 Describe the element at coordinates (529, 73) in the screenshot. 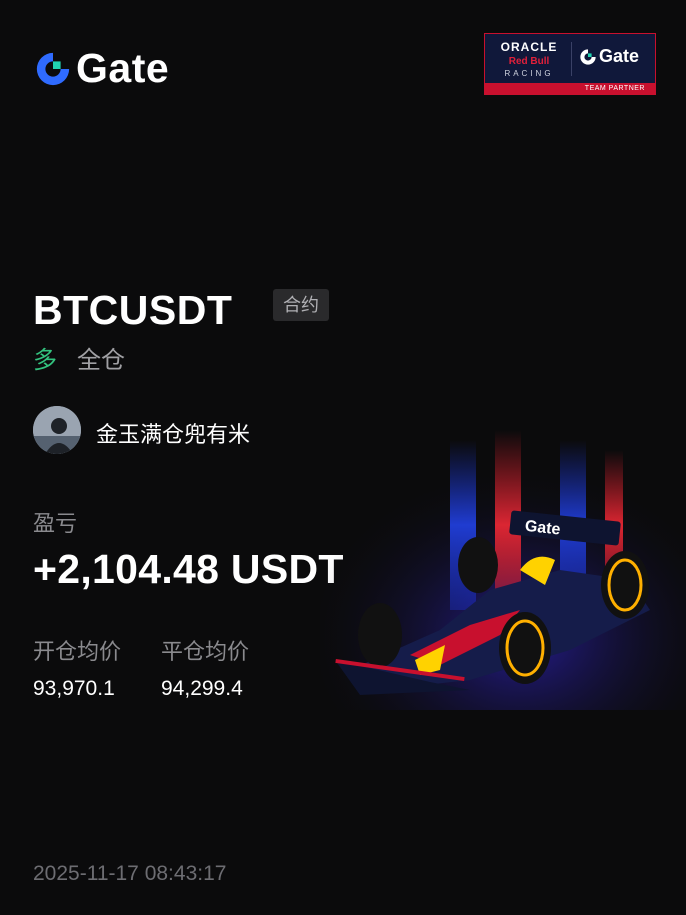

I see `racing-text: RACING` at that location.